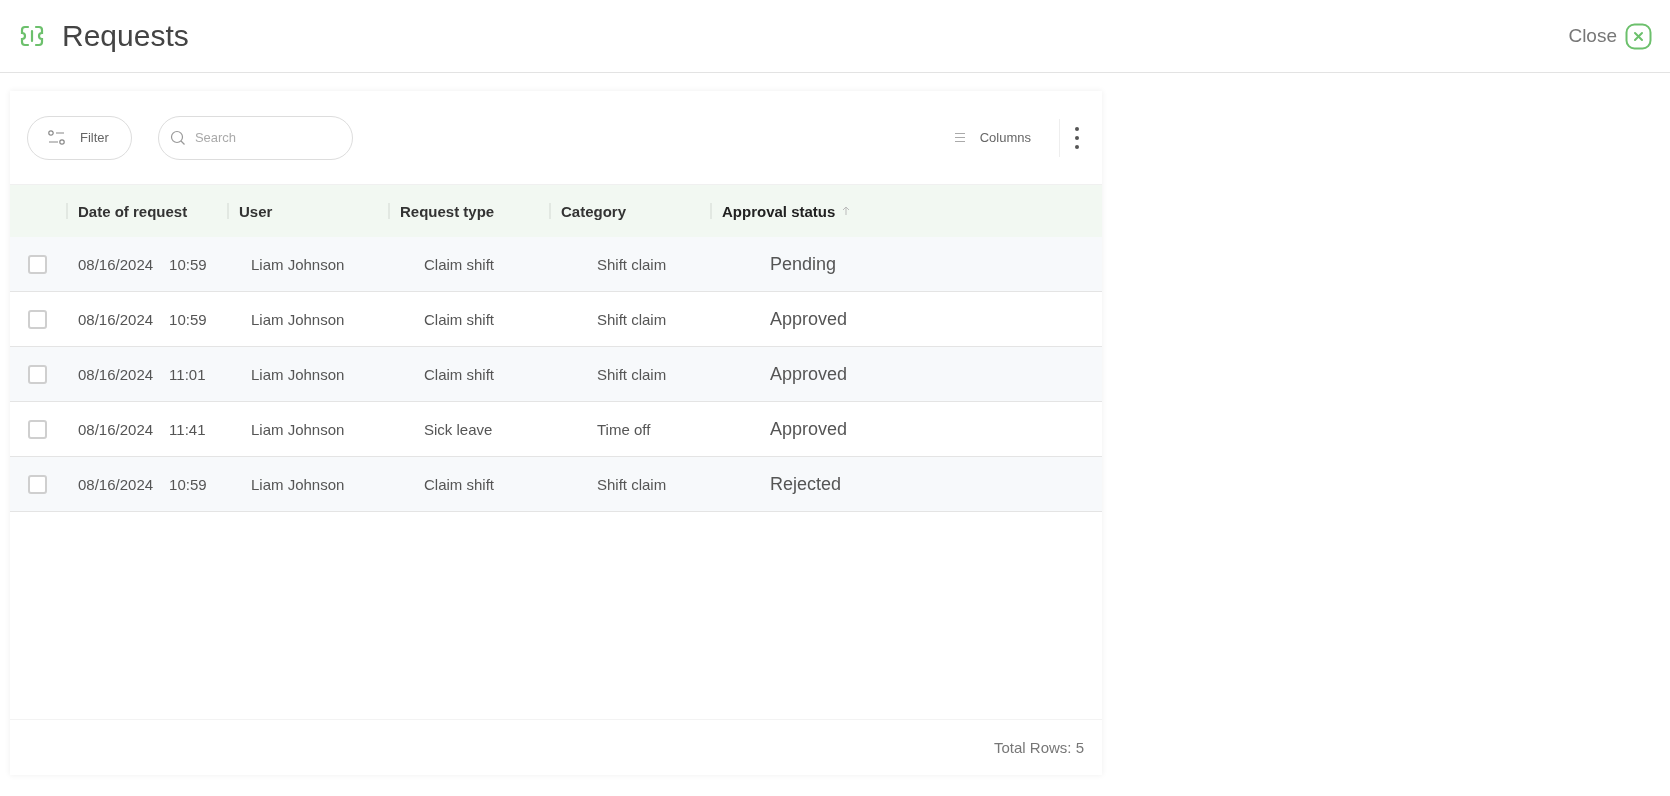 This screenshot has height=796, width=1670. I want to click on column-header: Request type, so click(468, 211).